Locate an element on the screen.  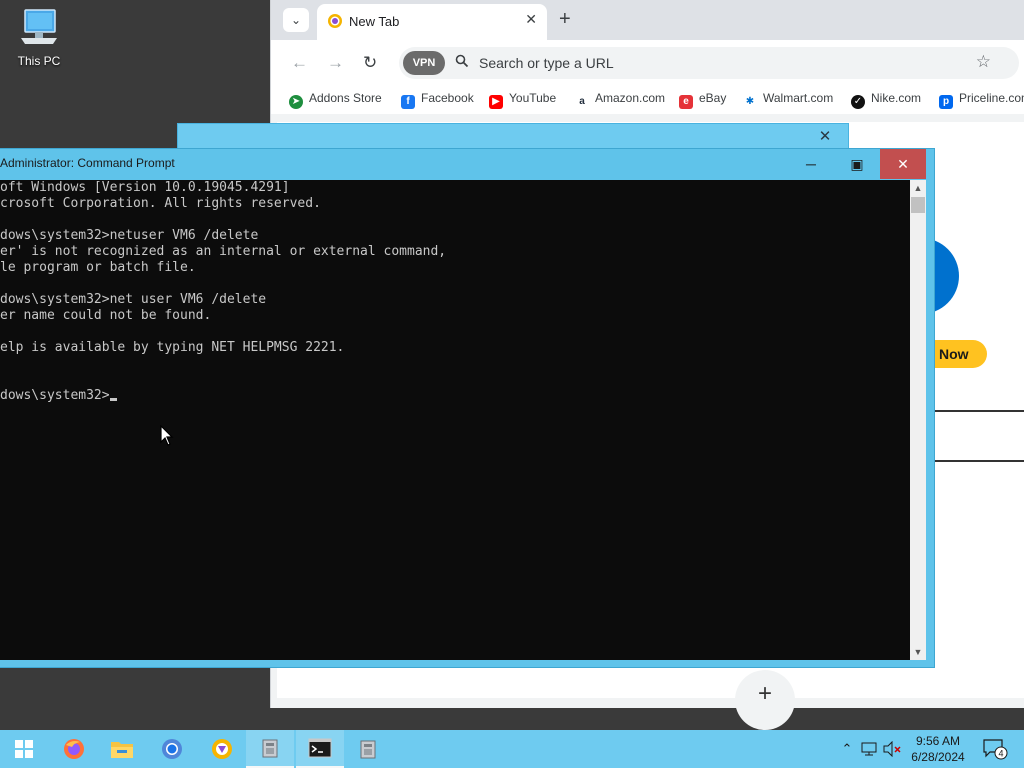
bookmark-addons-store: ➤ Addons Store is located at coordinates (335, 100).